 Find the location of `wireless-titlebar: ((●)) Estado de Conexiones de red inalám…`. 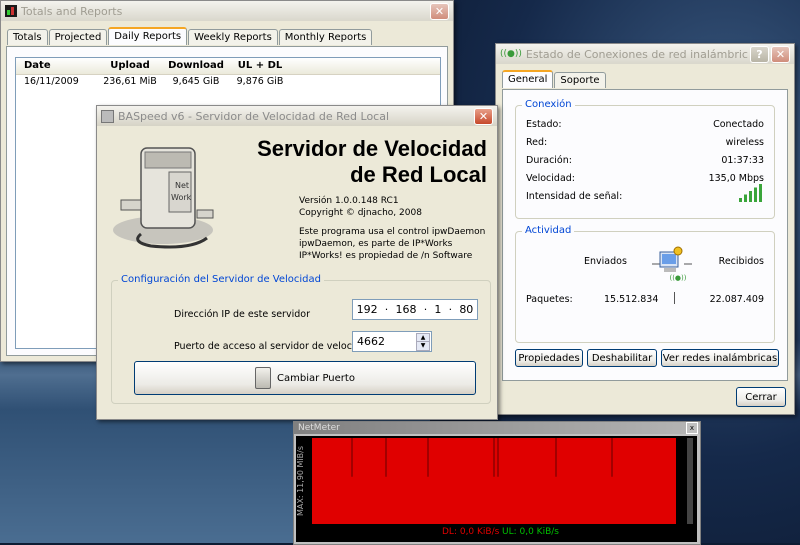

wireless-titlebar: ((●)) Estado de Conexiones de red inalám… is located at coordinates (645, 54).